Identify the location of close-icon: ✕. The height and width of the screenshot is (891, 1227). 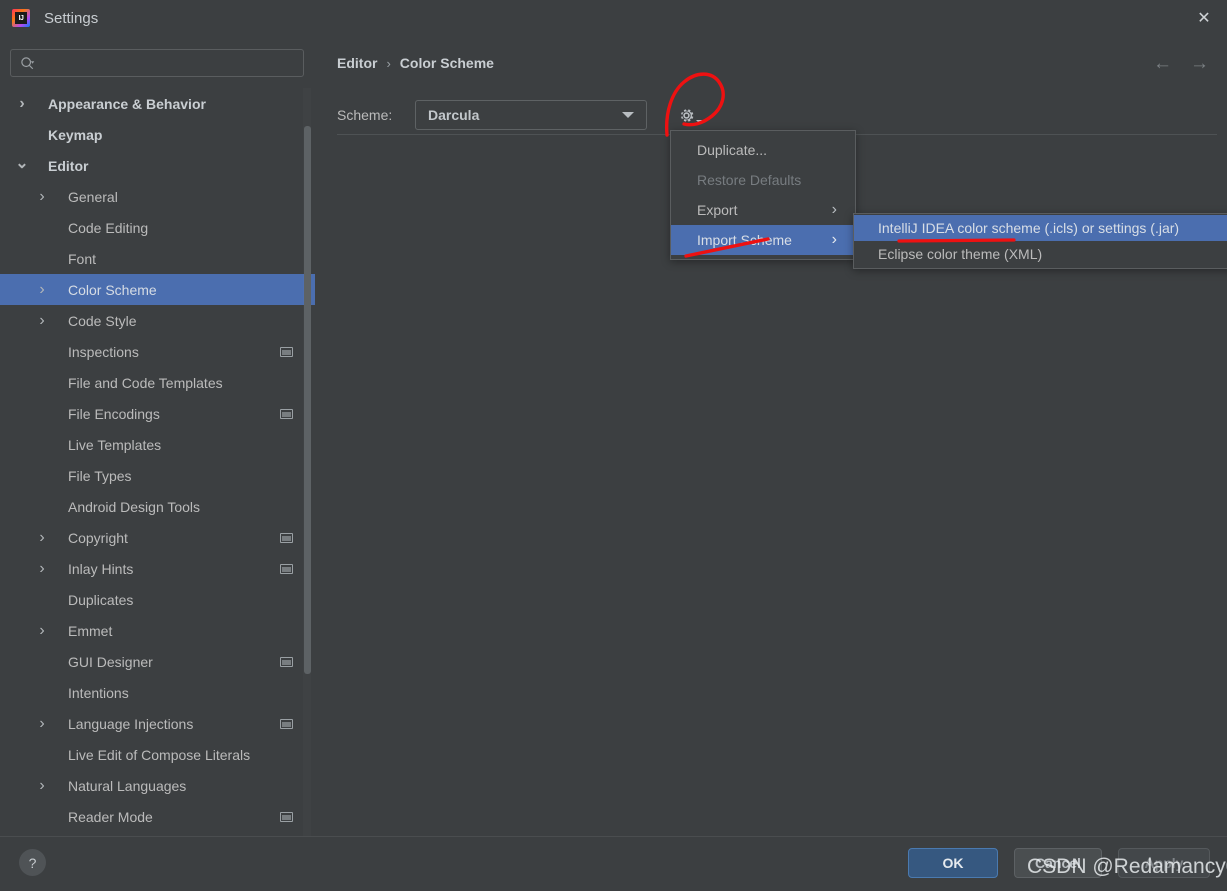
(1204, 17).